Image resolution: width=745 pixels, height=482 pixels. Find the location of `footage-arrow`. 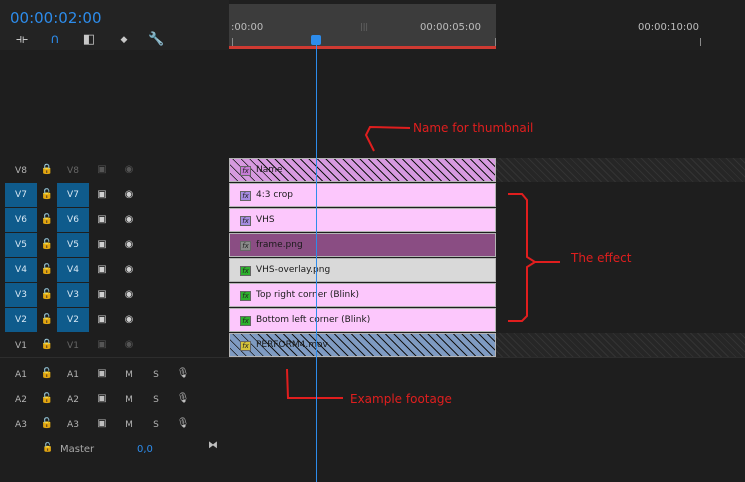

footage-arrow is located at coordinates (314, 383).